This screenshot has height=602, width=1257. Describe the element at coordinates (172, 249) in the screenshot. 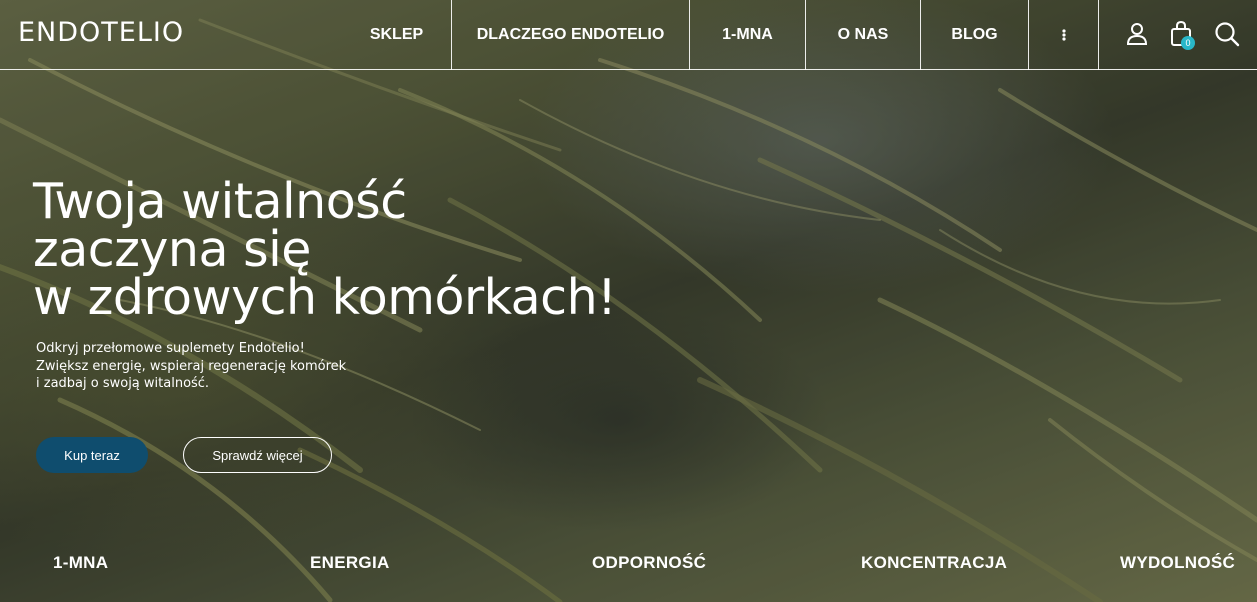

I see `hero-title-line: zaczyna się` at that location.